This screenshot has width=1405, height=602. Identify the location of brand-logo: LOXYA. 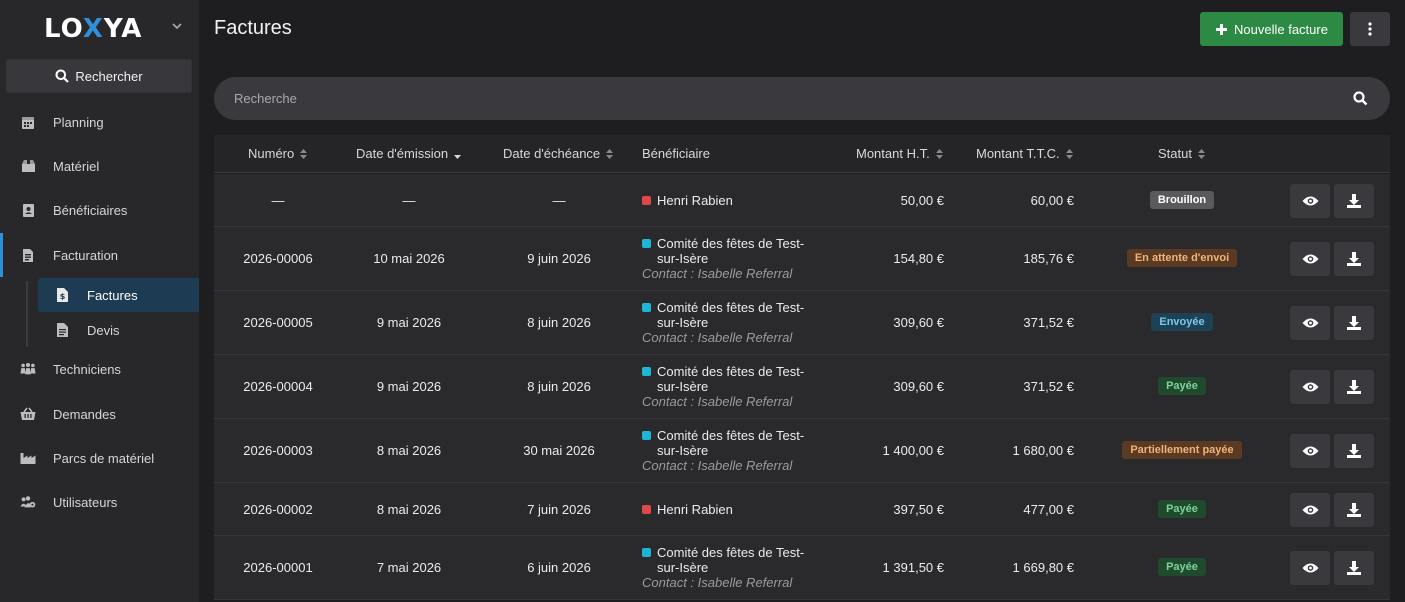
(93, 29).